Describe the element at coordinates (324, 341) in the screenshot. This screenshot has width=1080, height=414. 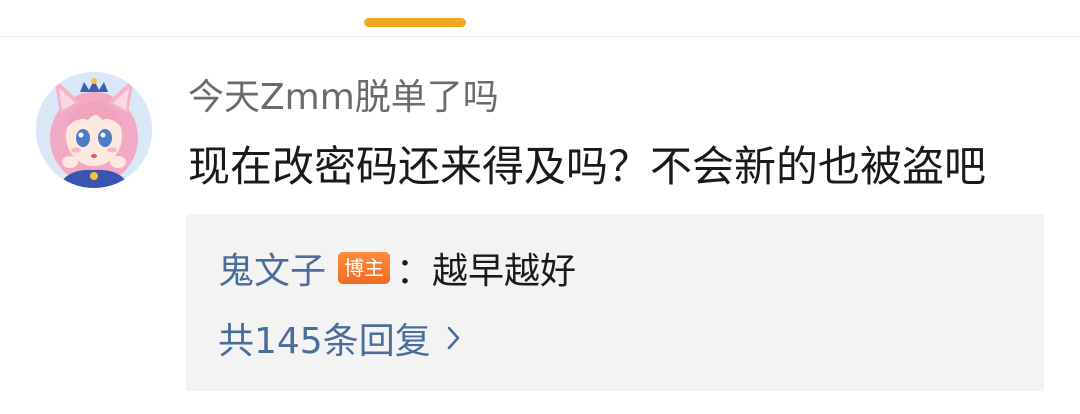
I see `more-replies-label: 共145条回复` at that location.